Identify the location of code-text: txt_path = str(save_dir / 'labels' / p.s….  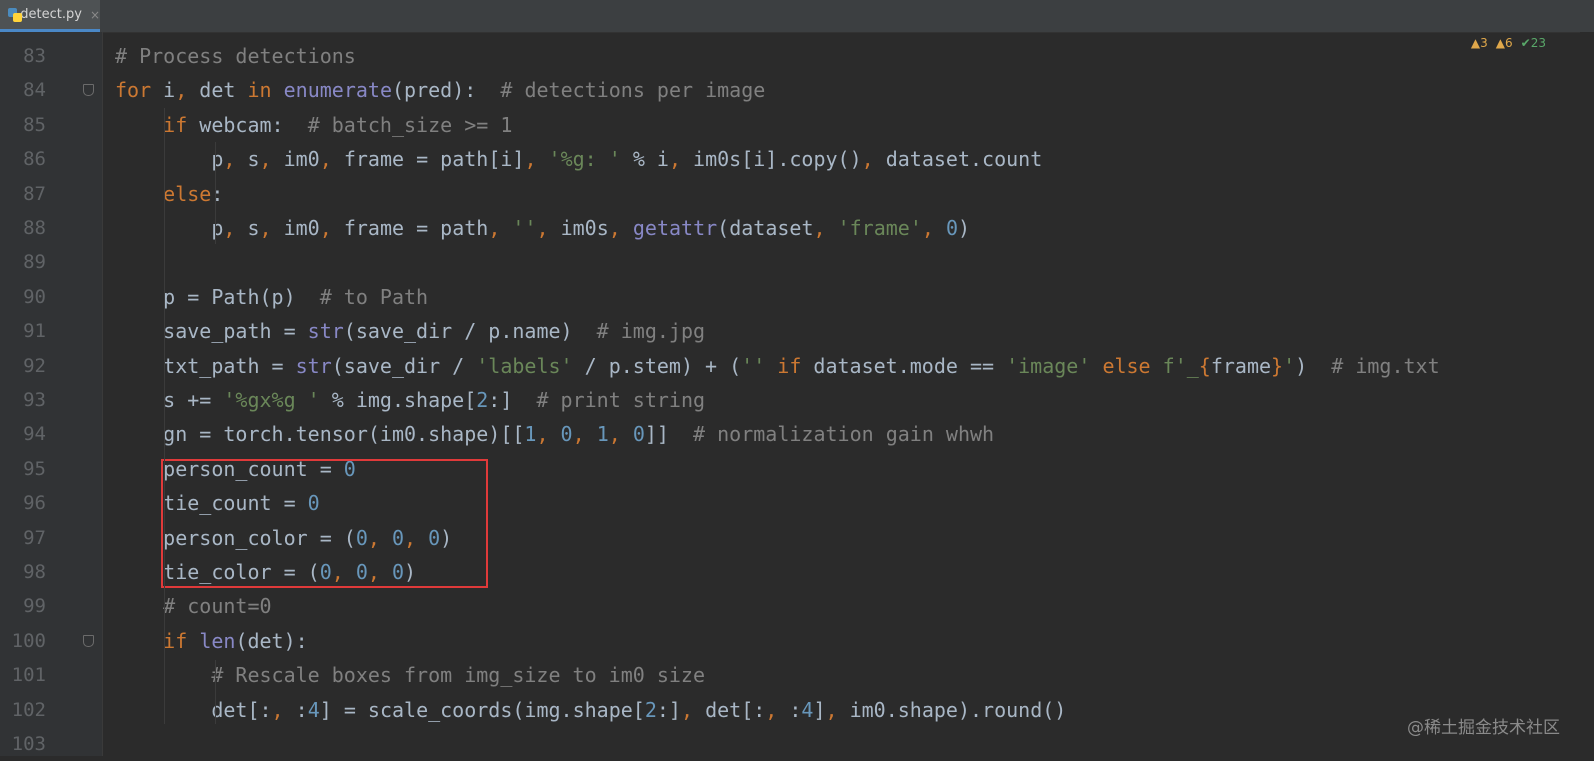
(777, 366).